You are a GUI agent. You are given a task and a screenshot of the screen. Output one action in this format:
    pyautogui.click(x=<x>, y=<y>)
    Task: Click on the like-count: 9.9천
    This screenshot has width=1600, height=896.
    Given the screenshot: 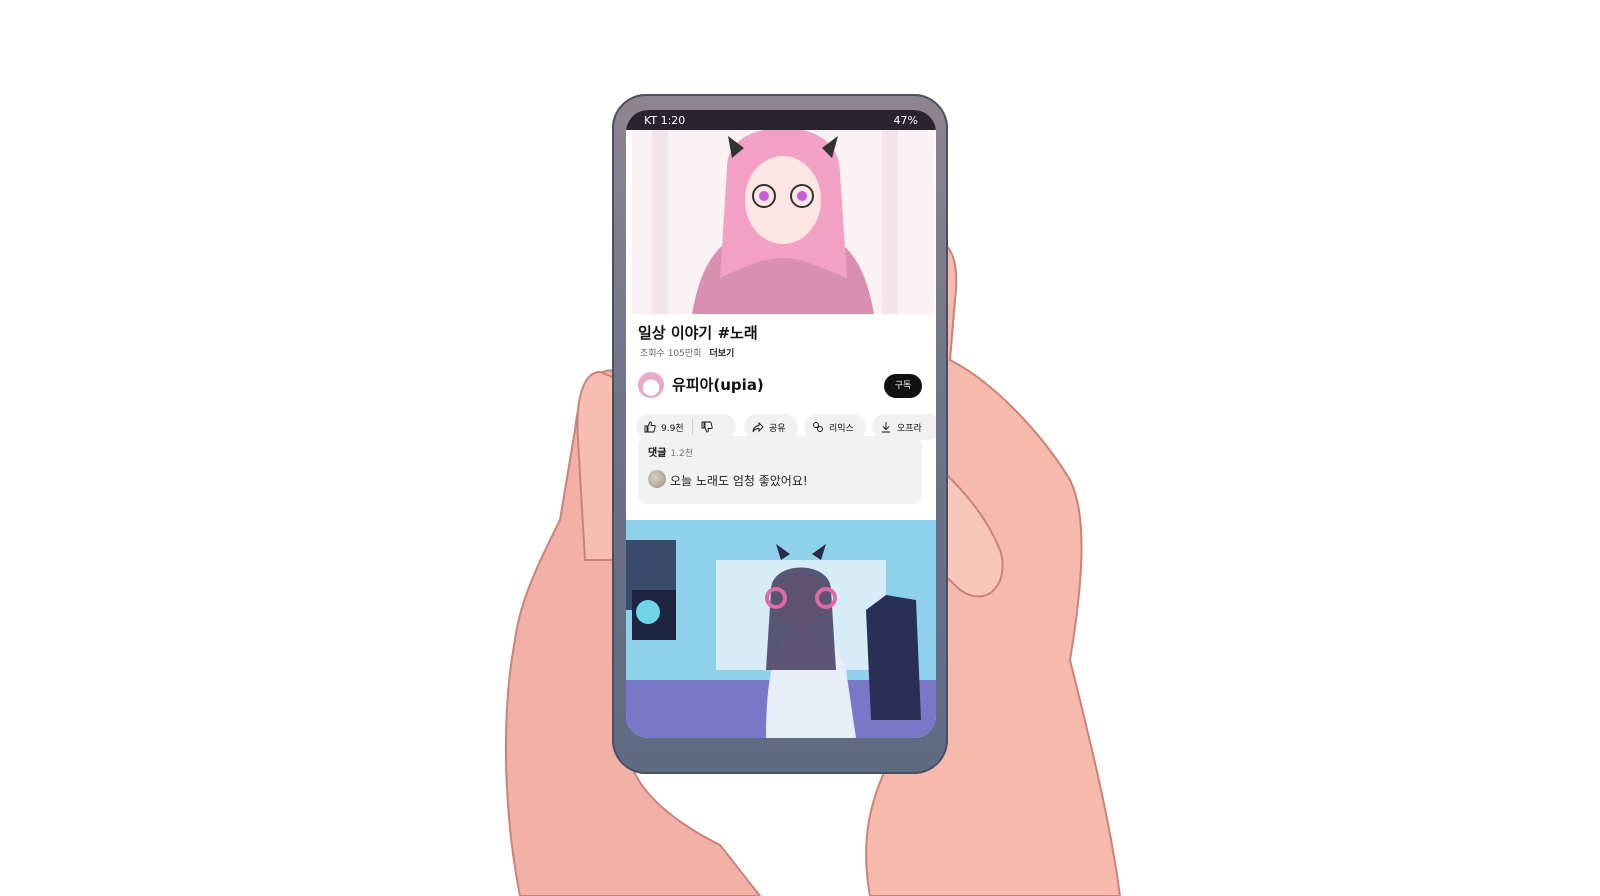 What is the action you would take?
    pyautogui.click(x=672, y=427)
    